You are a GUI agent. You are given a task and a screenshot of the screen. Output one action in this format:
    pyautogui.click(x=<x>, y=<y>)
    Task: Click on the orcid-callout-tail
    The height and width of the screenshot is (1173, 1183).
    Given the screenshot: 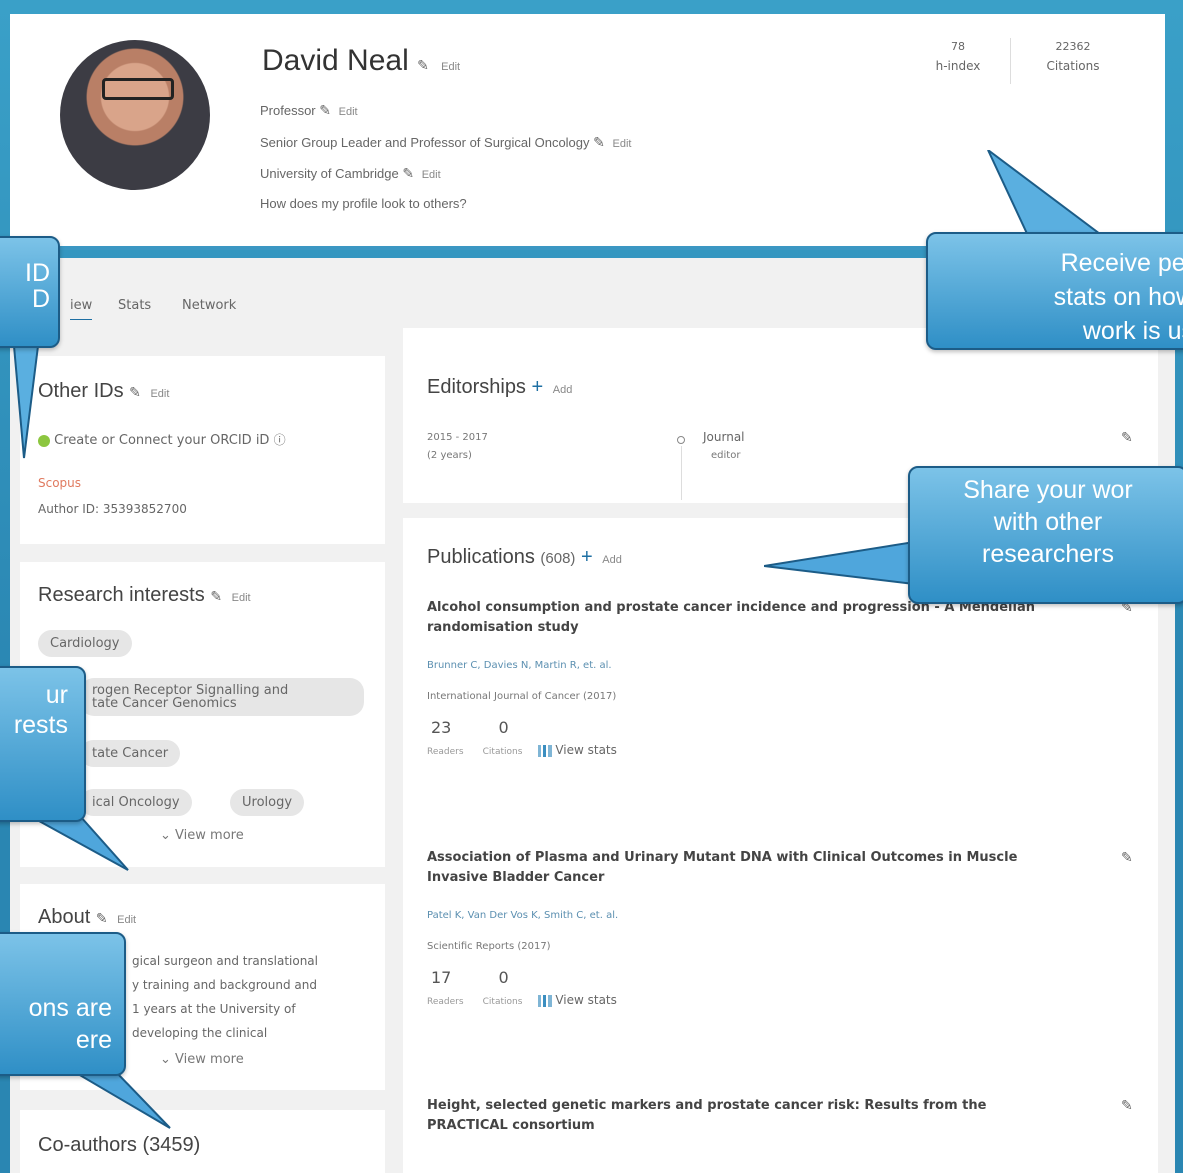 What is the action you would take?
    pyautogui.click(x=26, y=402)
    